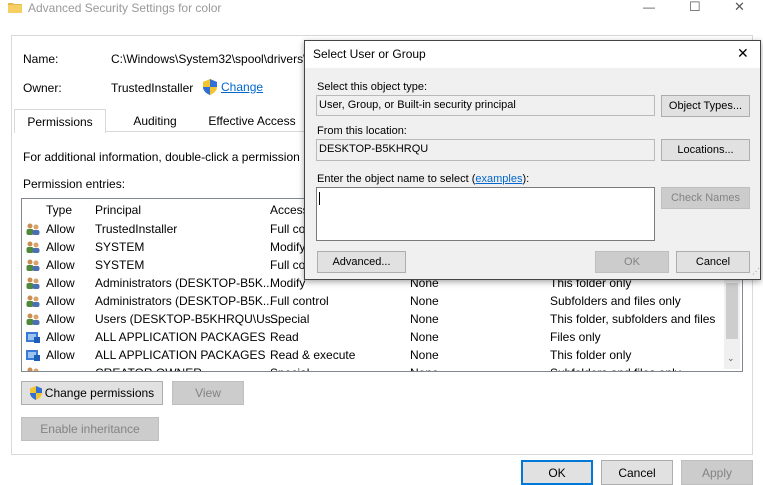 Image resolution: width=763 pixels, height=485 pixels. I want to click on minimize-button: —, so click(649, 7).